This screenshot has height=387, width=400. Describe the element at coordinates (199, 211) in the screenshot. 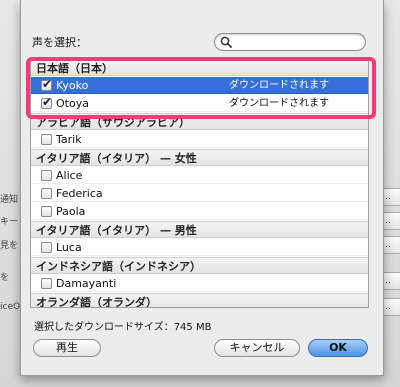

I see `voice-row: Paola` at that location.